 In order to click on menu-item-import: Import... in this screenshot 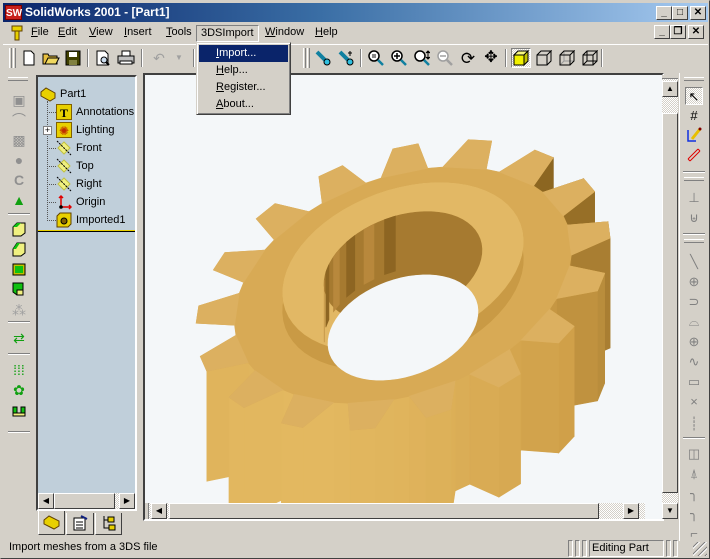, I will do `click(243, 53)`.